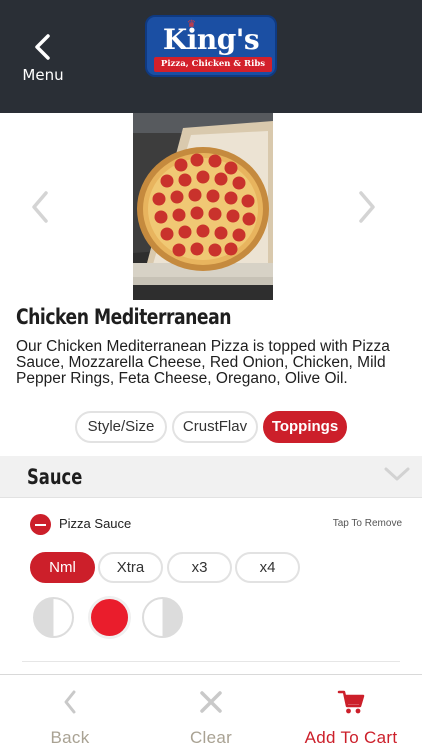  Describe the element at coordinates (123, 317) in the screenshot. I see `product-title: Chicken Mediterranean` at that location.